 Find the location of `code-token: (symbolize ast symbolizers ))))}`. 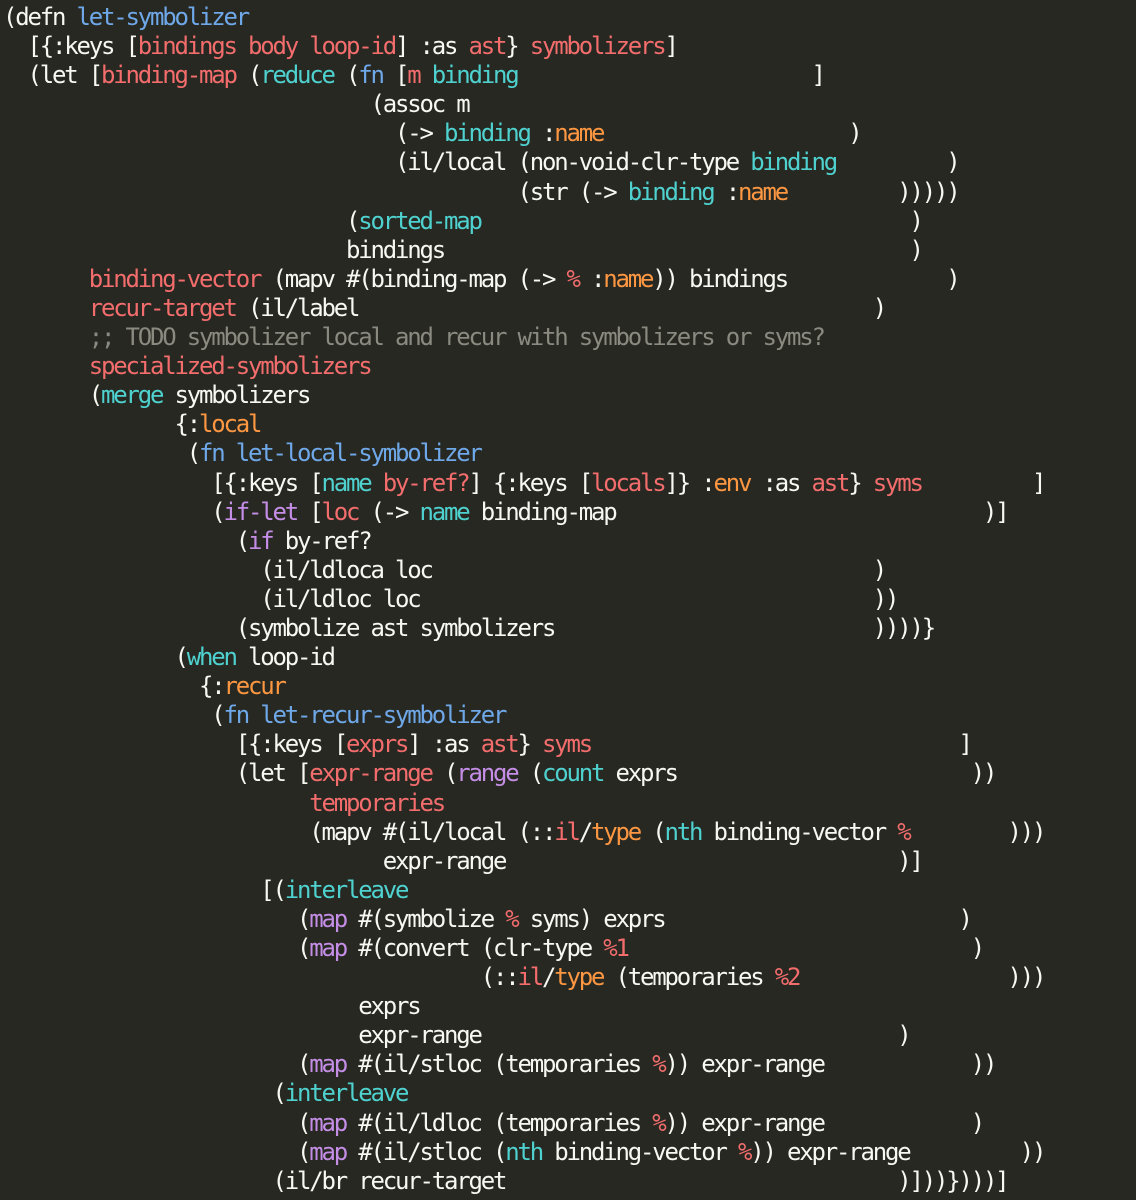

code-token: (symbolize ast symbolizers ))))} is located at coordinates (469, 627).